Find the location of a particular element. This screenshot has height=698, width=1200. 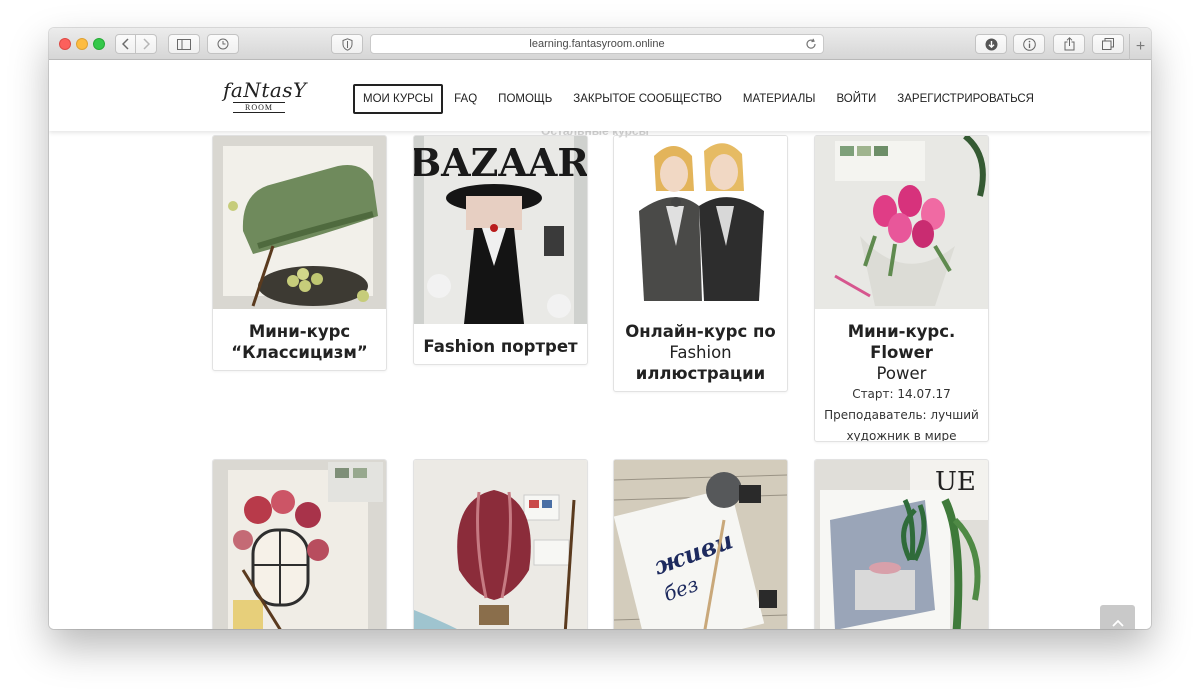

course-card: BAZAAR Fashion портрет is located at coordinates (500, 250).